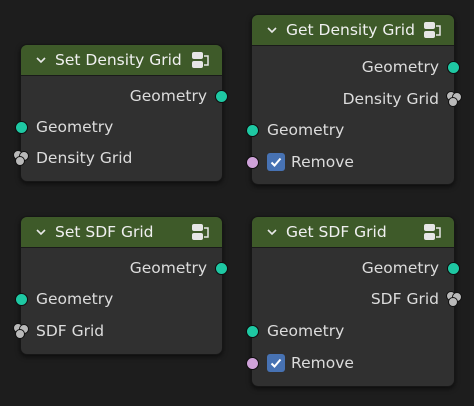 The width and height of the screenshot is (474, 406). I want to click on input-sdf-grid: SDF Grid, so click(117, 331).